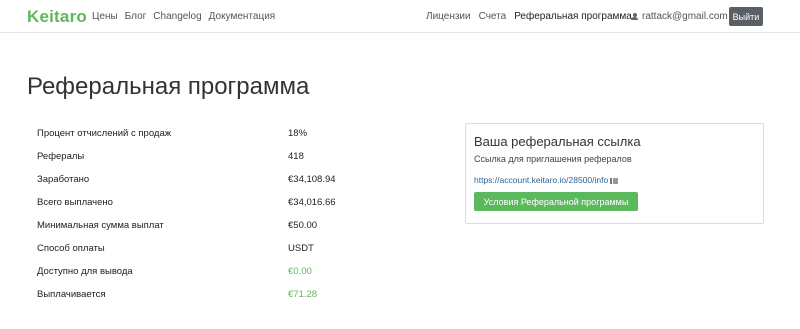 The image size is (800, 329). I want to click on page-title: Реферальная программа, so click(168, 86).